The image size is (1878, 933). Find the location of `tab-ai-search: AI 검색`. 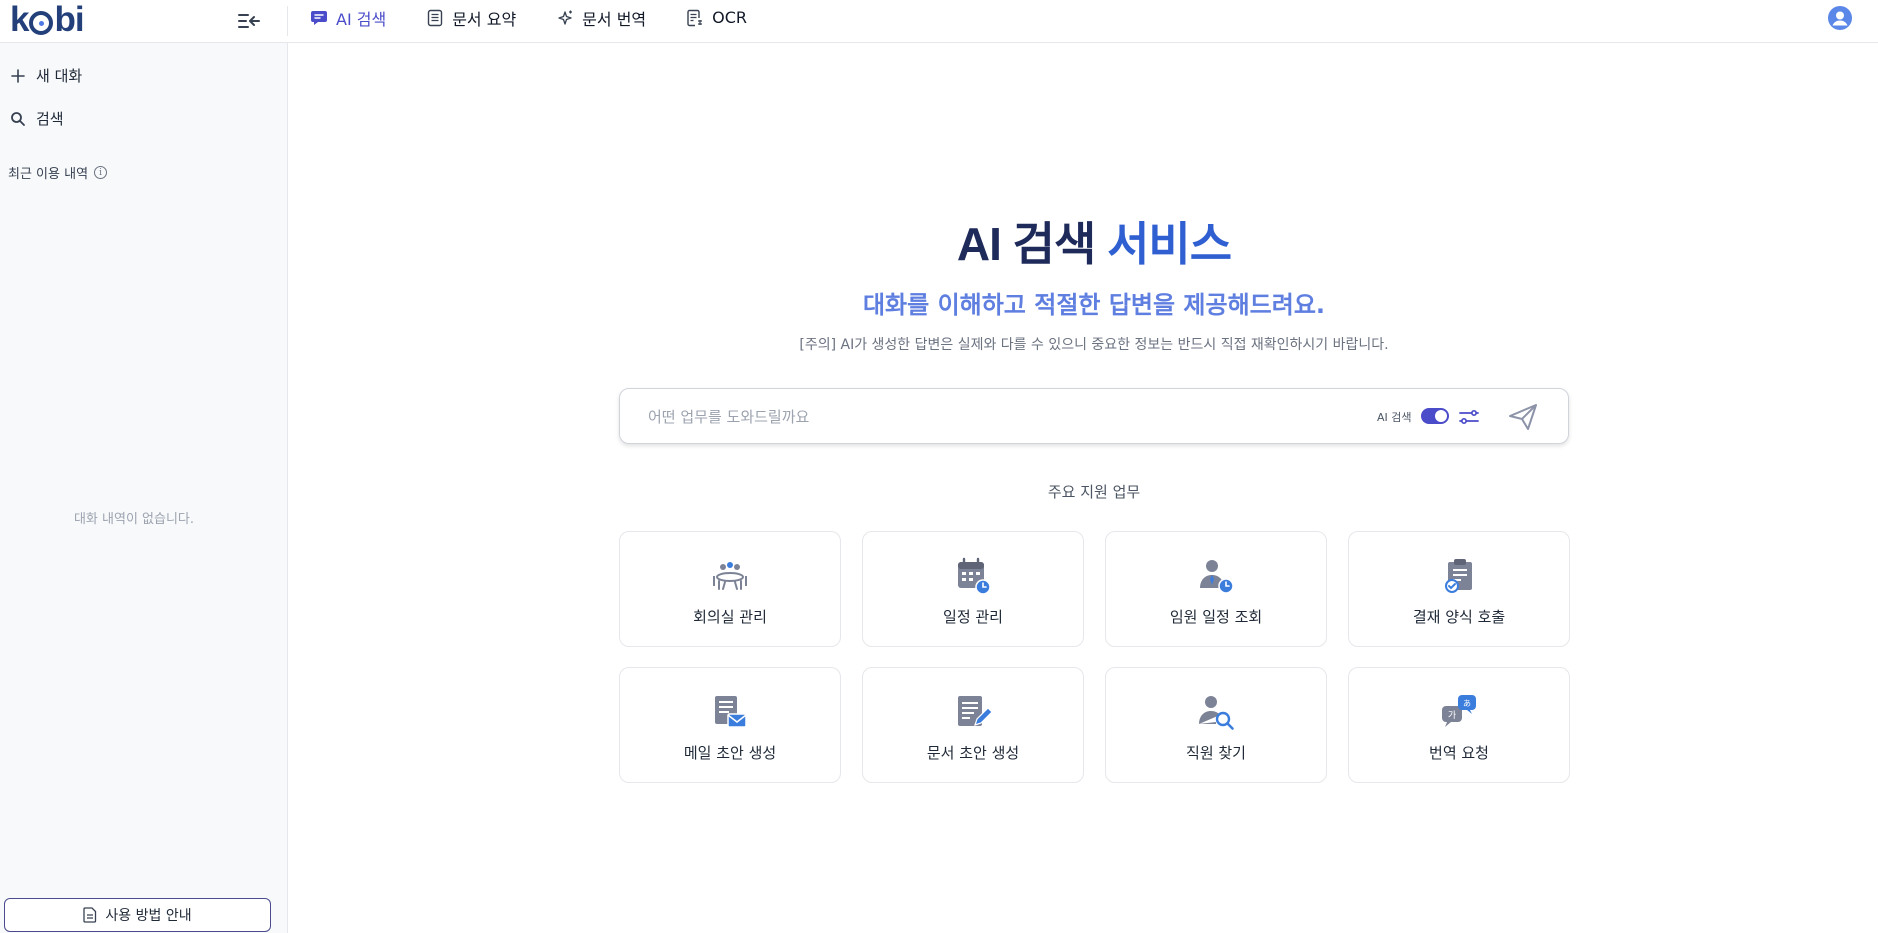

tab-ai-search: AI 검색 is located at coordinates (348, 18).